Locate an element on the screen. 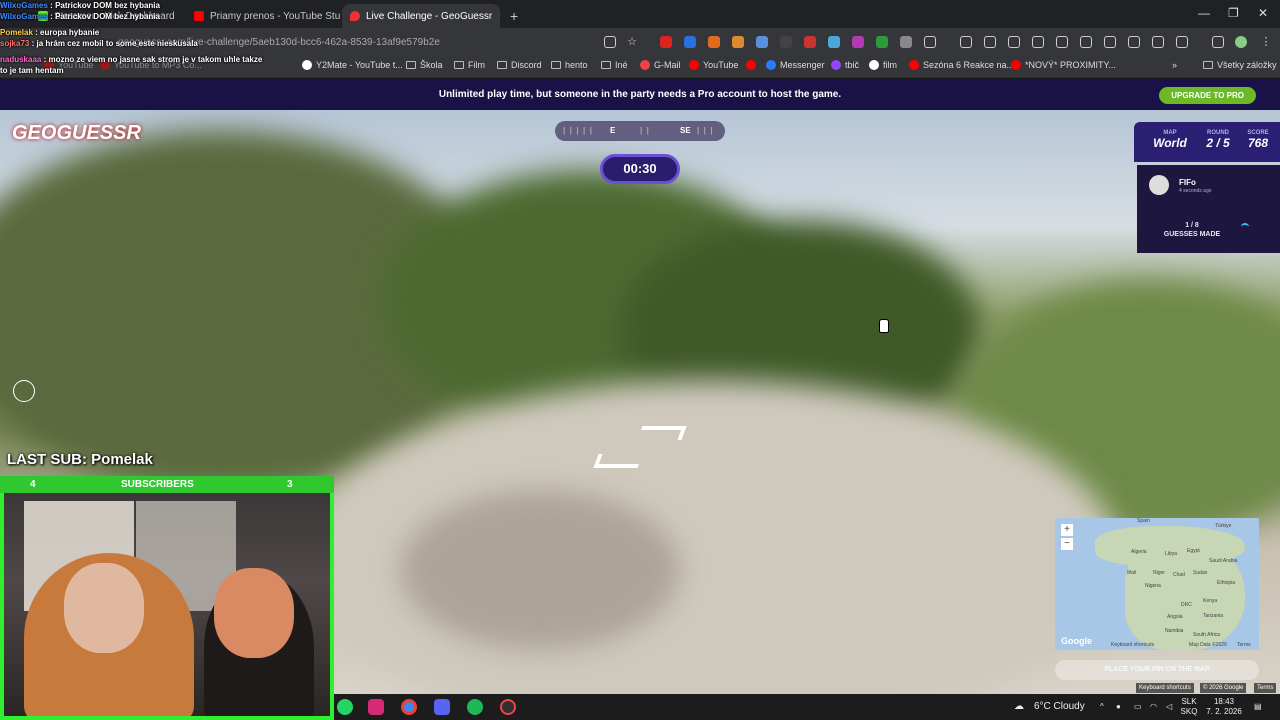  loading-spinner-icon is located at coordinates (1245, 227).